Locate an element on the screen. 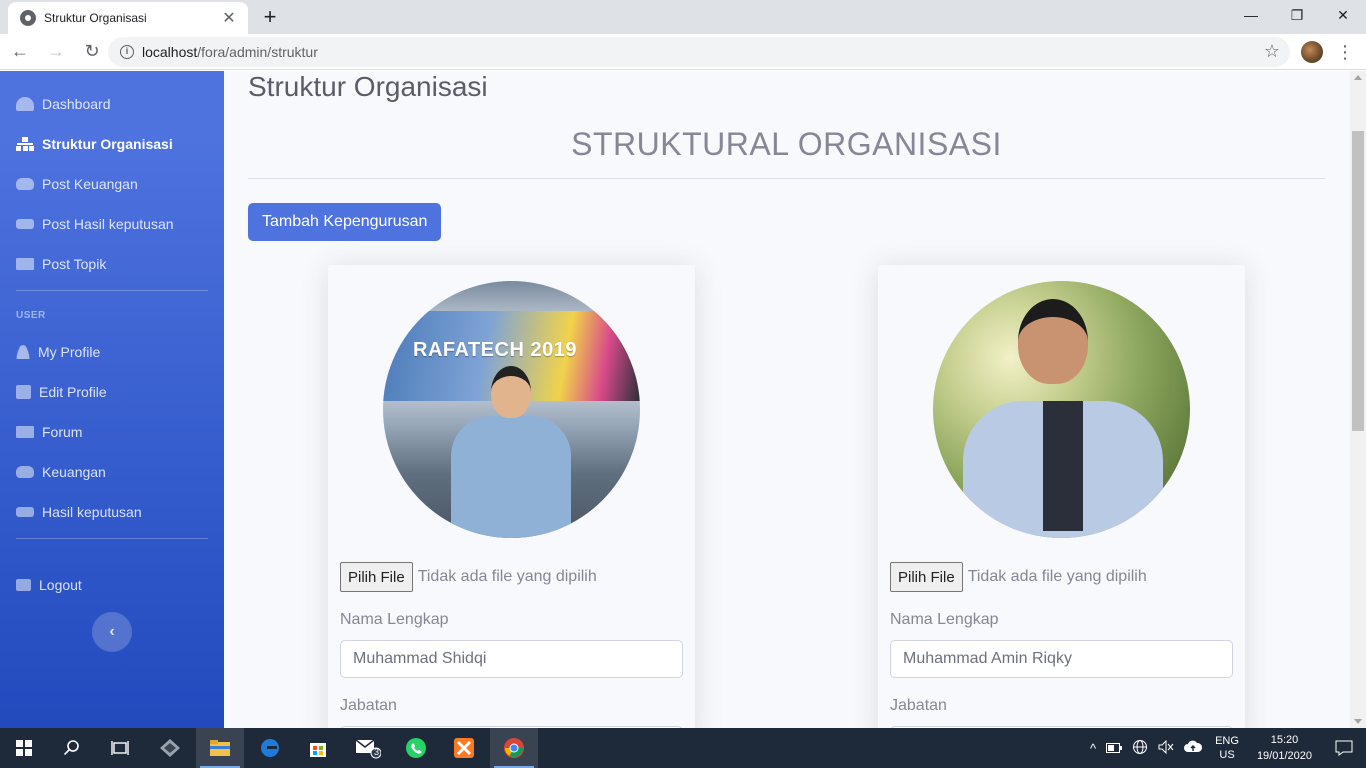 Image resolution: width=1366 pixels, height=768 pixels. globe-icon is located at coordinates (28, 18).